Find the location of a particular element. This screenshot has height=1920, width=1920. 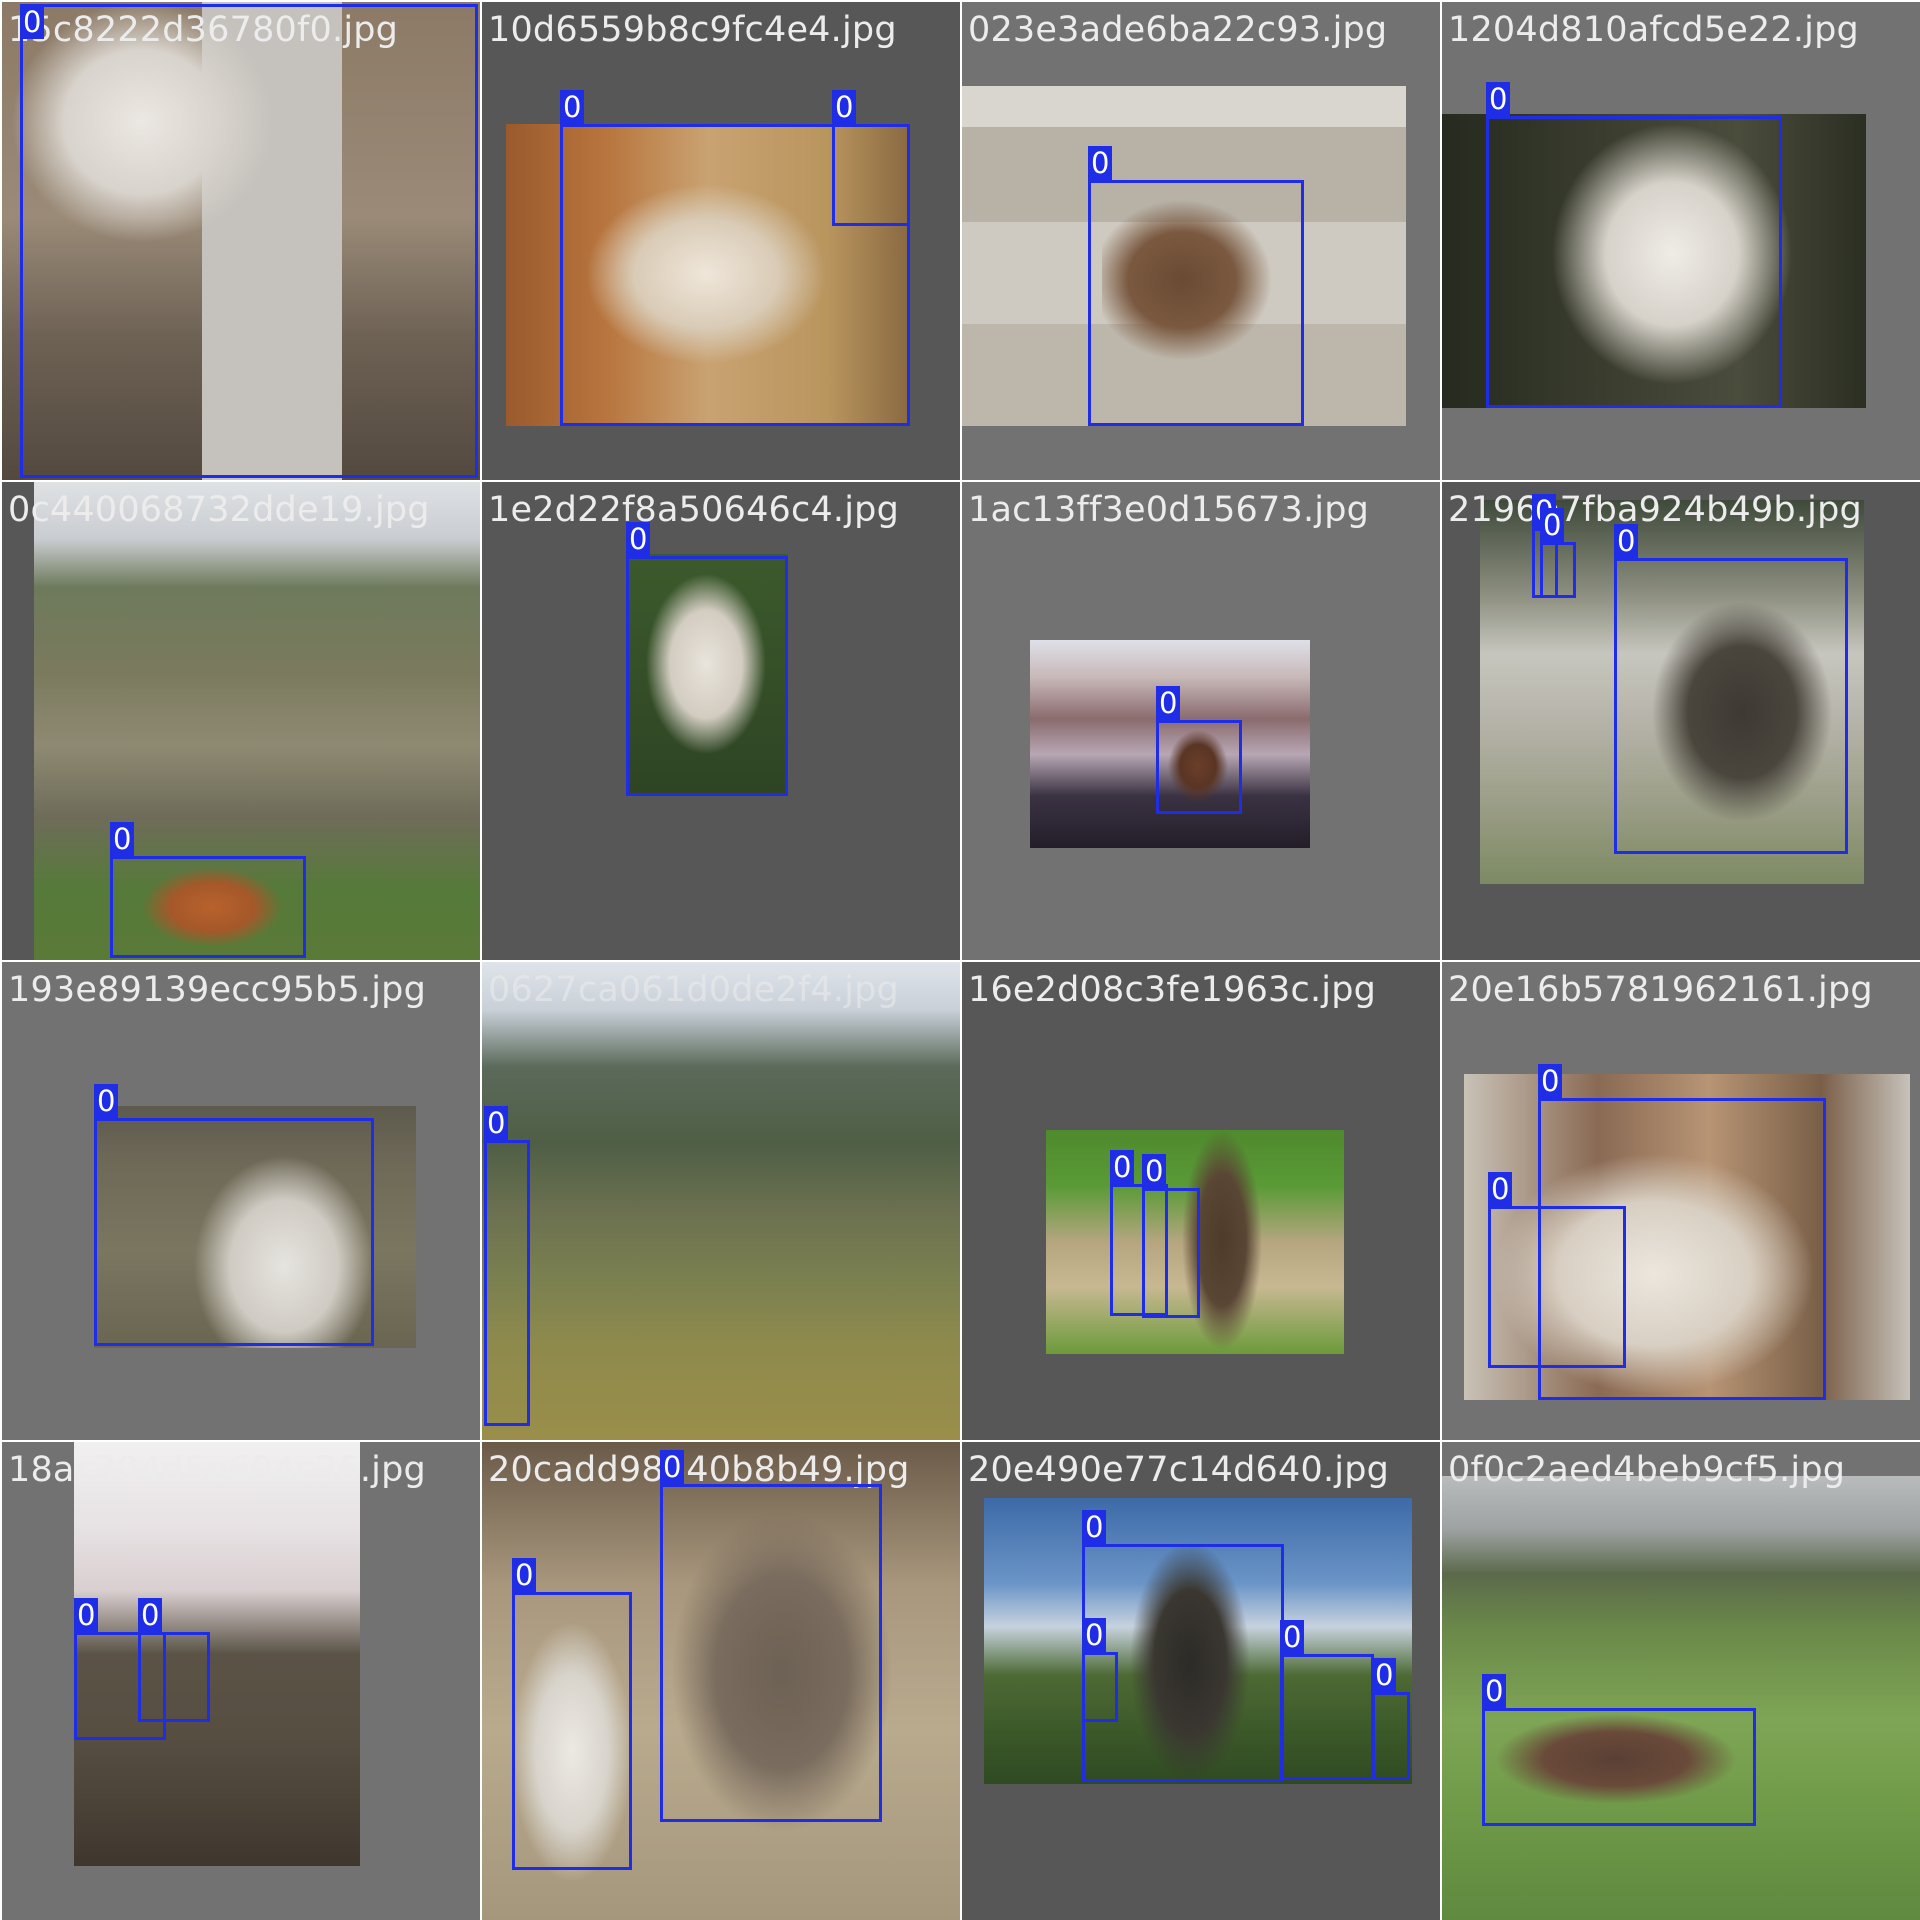

mosaic-tile: 20e490e77c14d640.jpg 0 0 0 0 is located at coordinates (1201, 1681).